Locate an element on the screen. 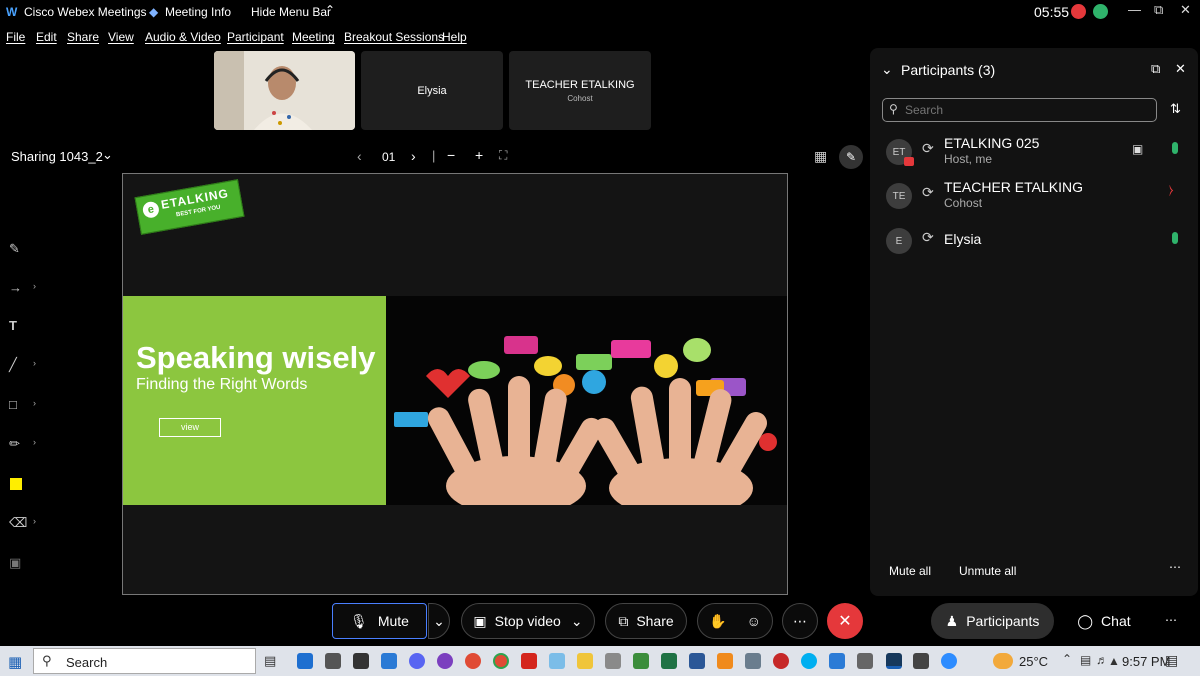  search-field: ⚲ is located at coordinates (1019, 110).